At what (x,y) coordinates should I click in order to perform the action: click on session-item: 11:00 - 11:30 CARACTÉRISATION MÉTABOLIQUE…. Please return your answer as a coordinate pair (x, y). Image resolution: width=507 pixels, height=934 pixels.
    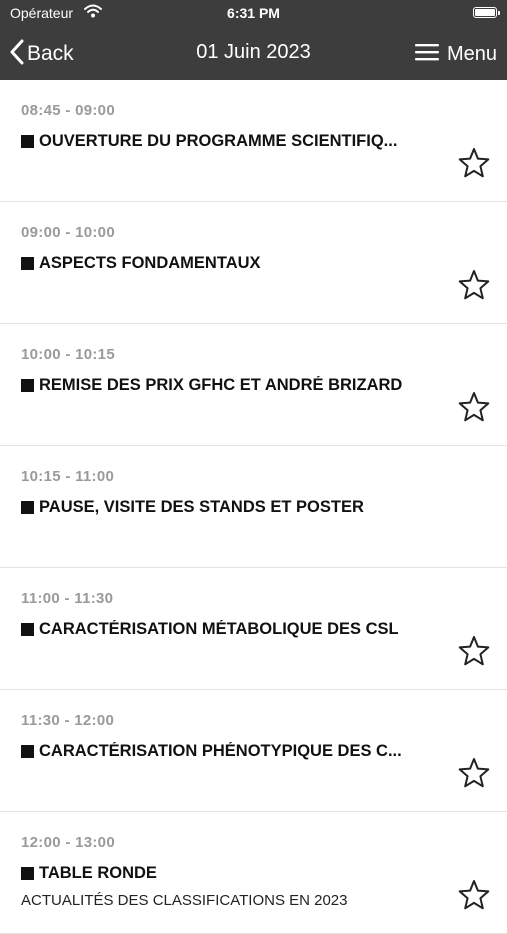
    Looking at the image, I should click on (253, 629).